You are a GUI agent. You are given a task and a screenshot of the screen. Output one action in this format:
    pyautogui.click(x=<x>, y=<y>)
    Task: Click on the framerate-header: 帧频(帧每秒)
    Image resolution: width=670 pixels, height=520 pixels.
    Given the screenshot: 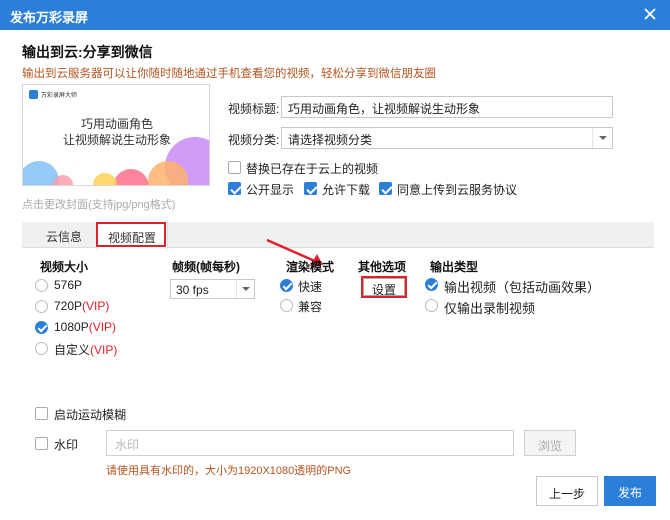 What is the action you would take?
    pyautogui.click(x=206, y=267)
    